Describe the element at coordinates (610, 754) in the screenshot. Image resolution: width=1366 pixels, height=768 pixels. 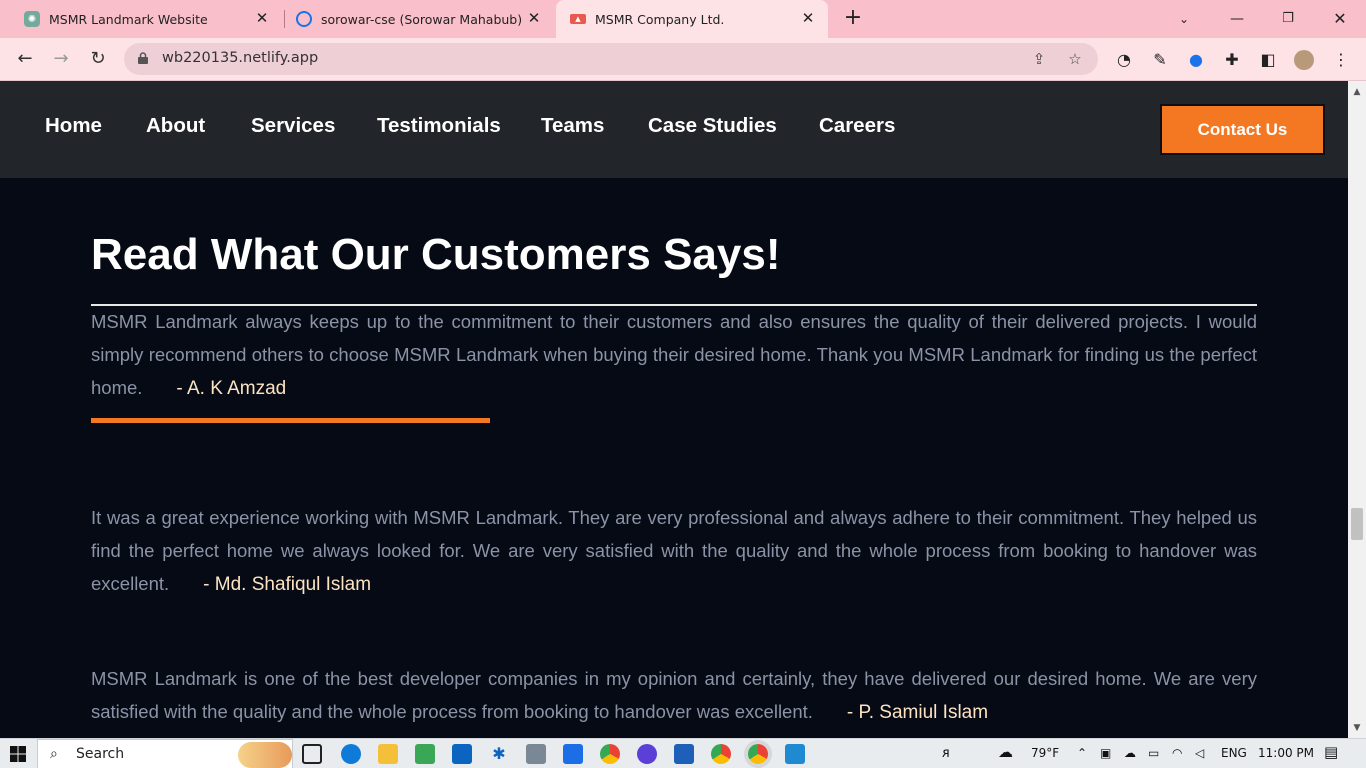
I see `chrome-icon` at that location.